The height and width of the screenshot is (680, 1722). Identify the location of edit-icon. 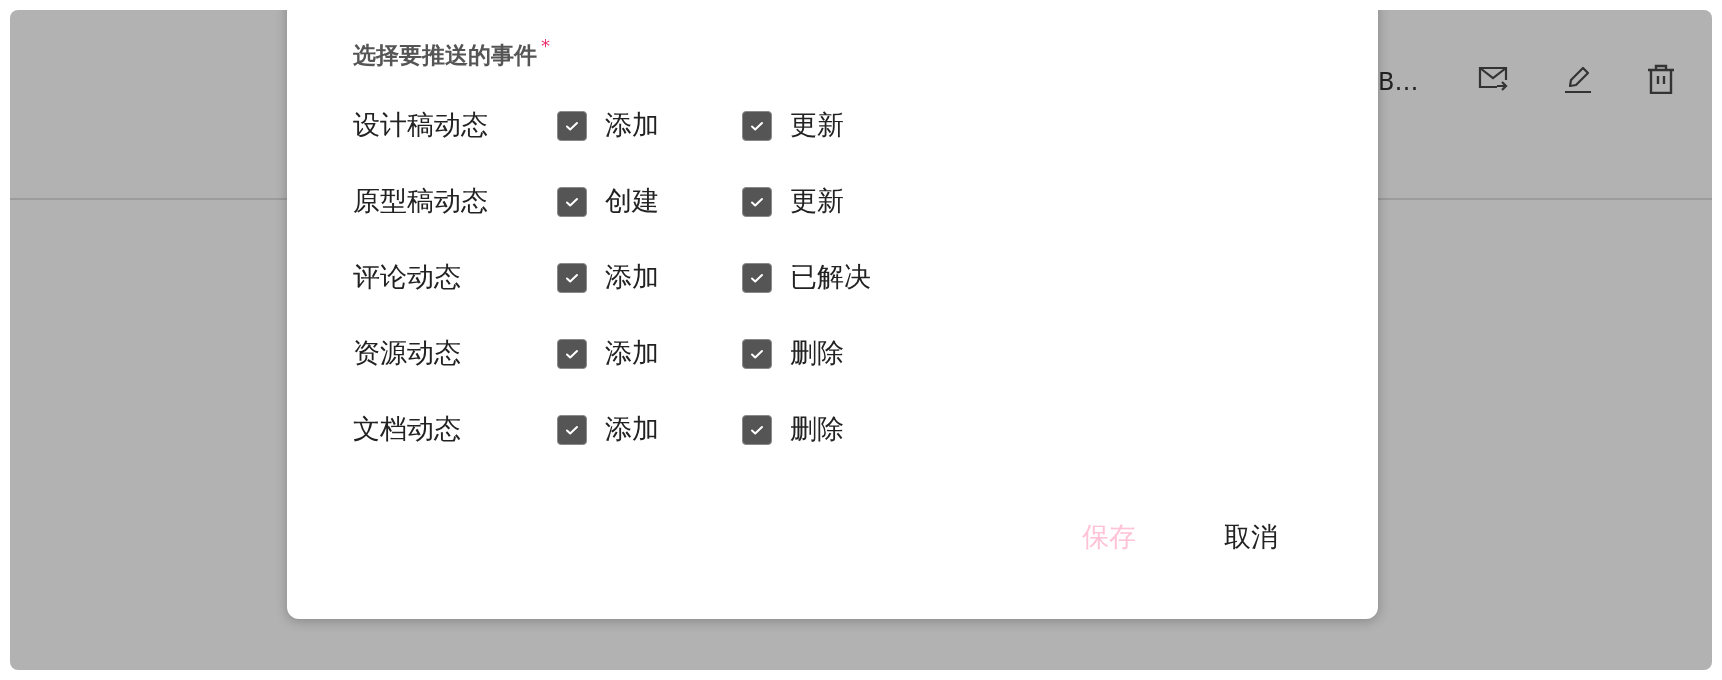
(1578, 79).